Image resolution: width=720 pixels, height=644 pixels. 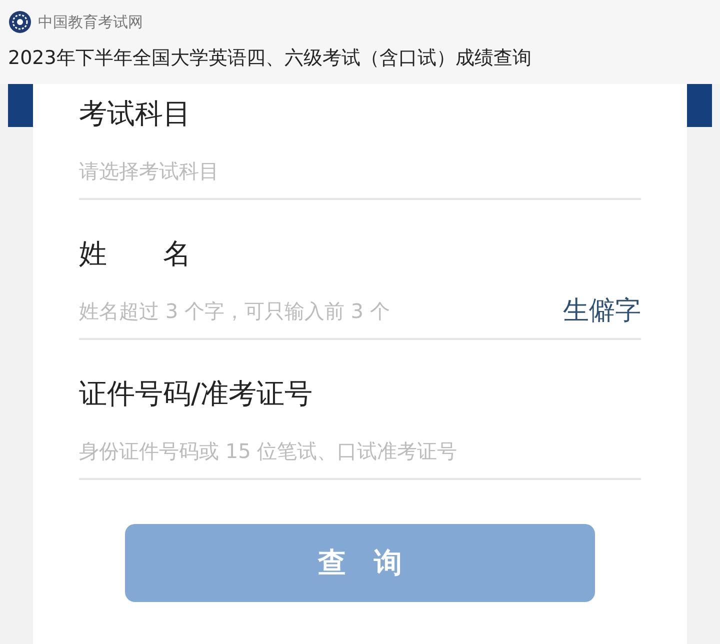 I want to click on input-field: 身份证件号码或 15 位笔试、口试准考证号, so click(x=360, y=451).